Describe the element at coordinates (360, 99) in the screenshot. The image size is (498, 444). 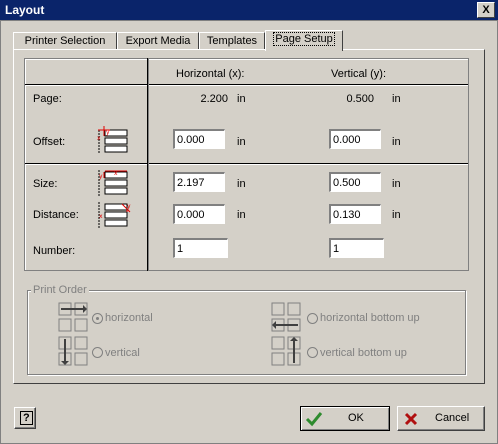
I see `page-y-value: 0.500` at that location.